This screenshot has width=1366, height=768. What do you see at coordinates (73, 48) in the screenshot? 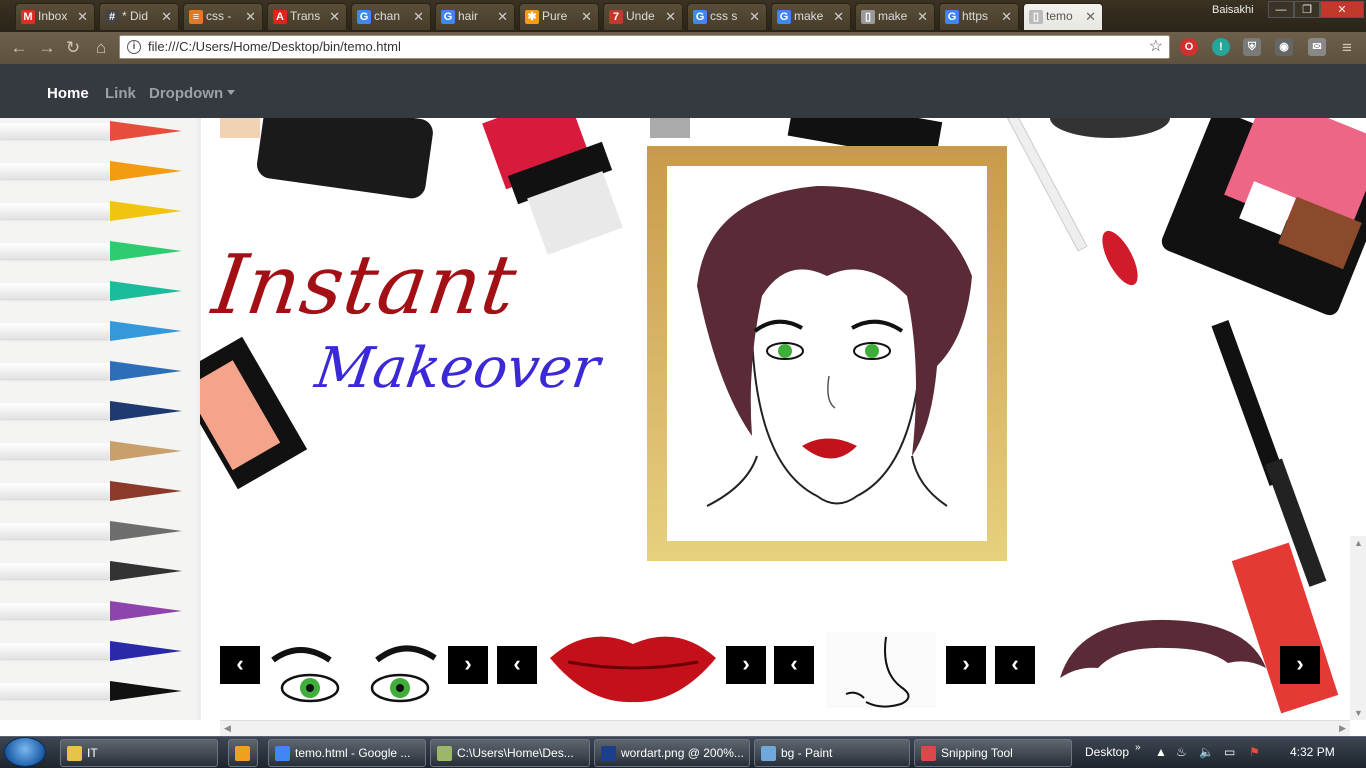
I see `reload-icon: ↻` at bounding box center [73, 48].